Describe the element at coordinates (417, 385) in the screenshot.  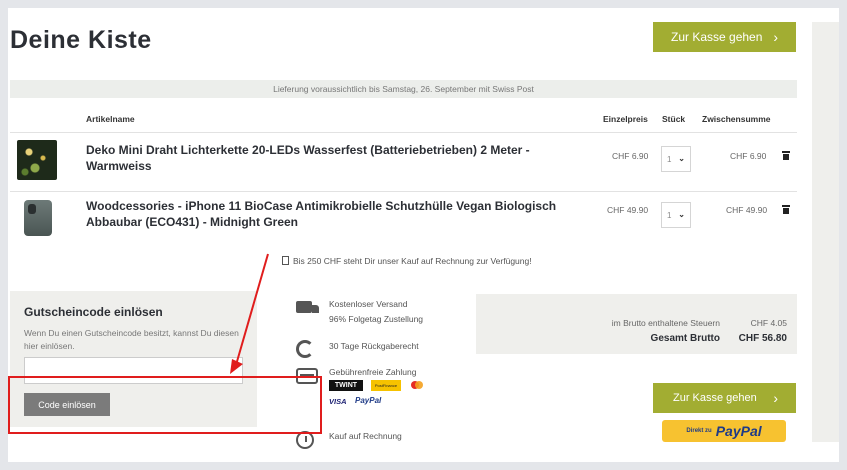
I see `mastercard-icon` at that location.